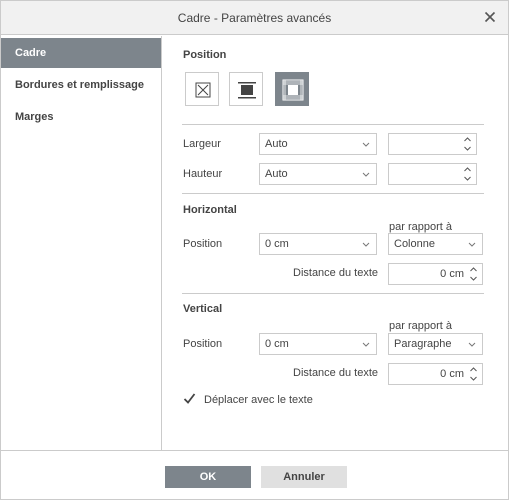 The width and height of the screenshot is (509, 500). I want to click on vertical-relative-value: Paragraphe, so click(423, 344).